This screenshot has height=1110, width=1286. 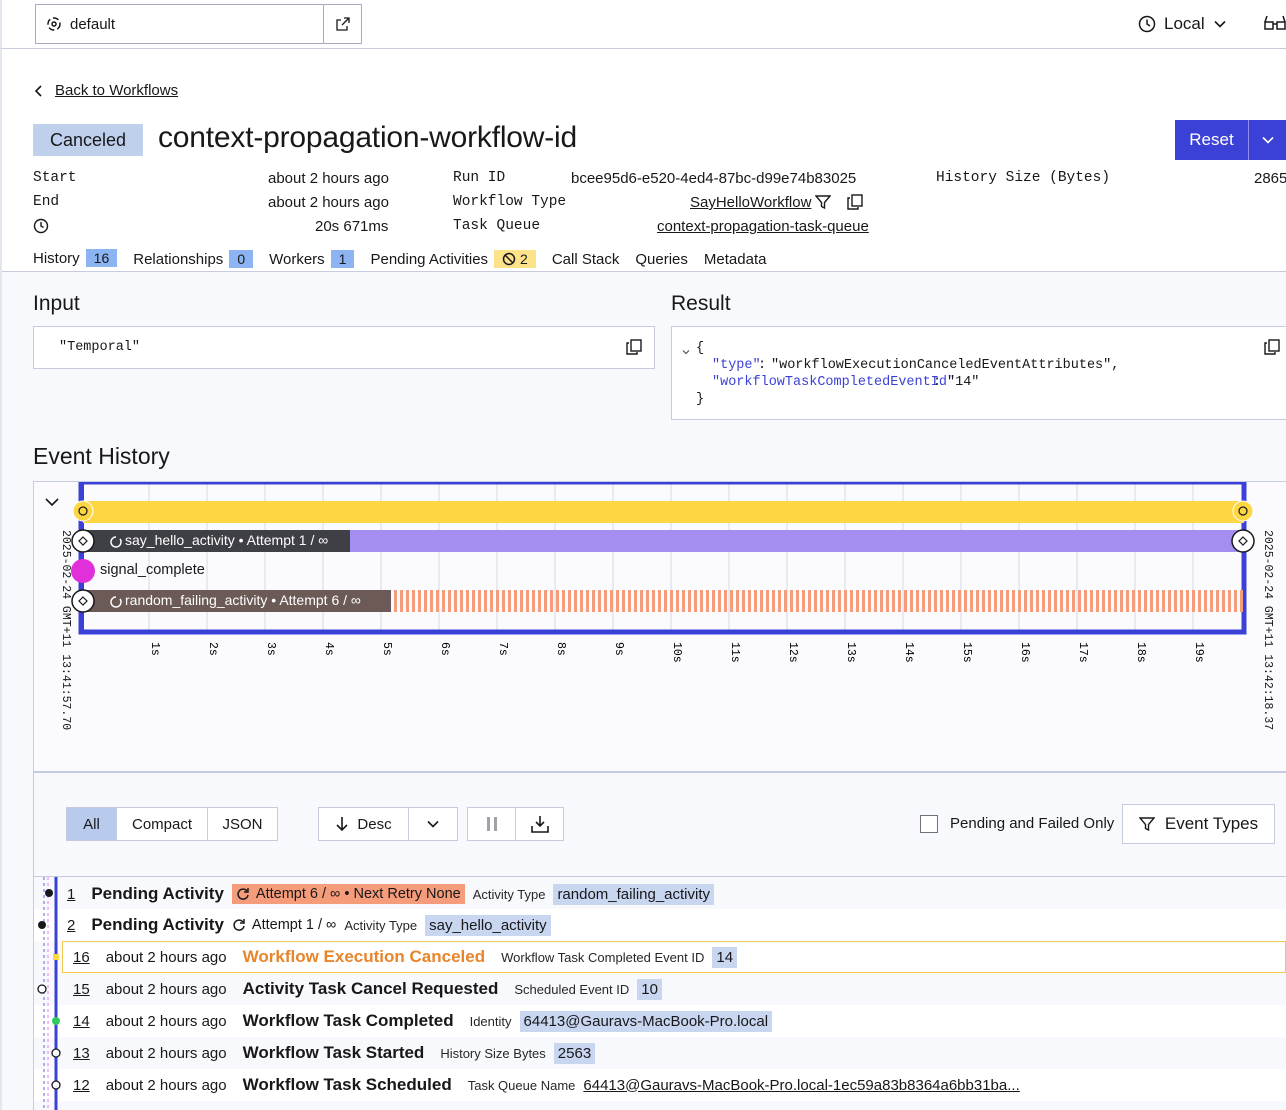 I want to click on copy-result-button, so click(x=1272, y=349).